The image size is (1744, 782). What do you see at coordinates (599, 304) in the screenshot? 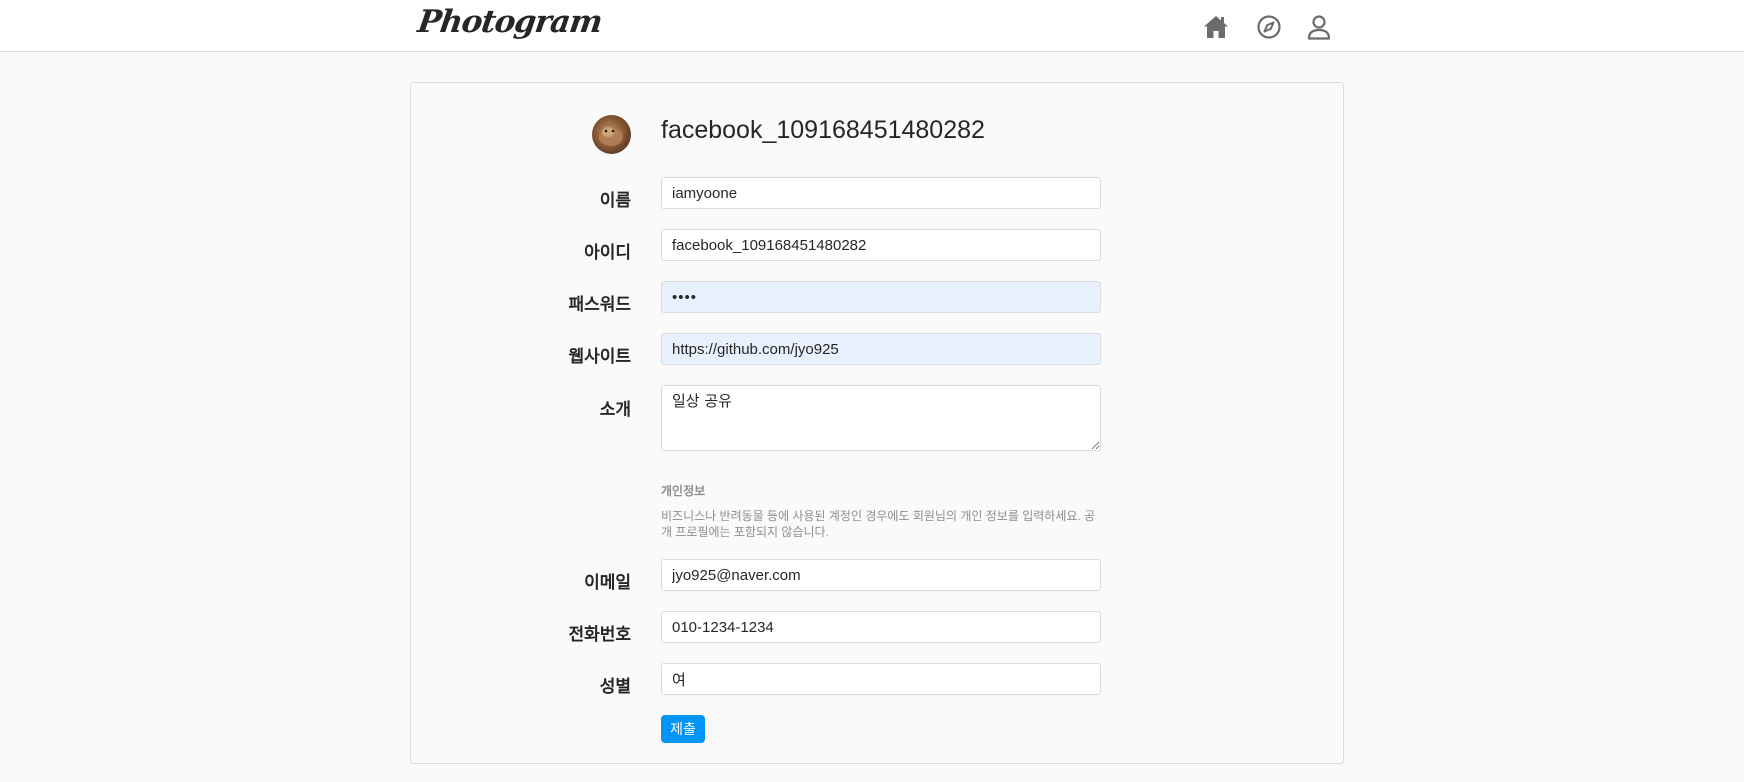
I see `password-label: 패스워드` at bounding box center [599, 304].